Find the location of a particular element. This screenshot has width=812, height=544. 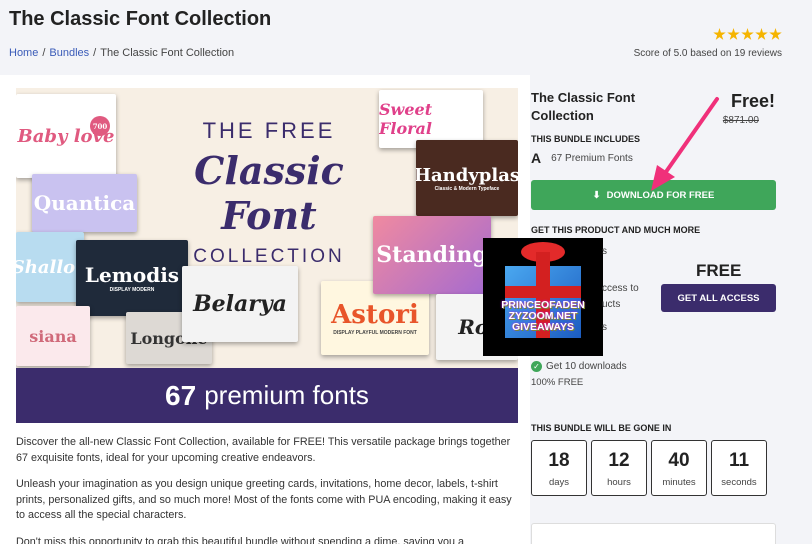

thumb-badge: 700 is located at coordinates (100, 126).